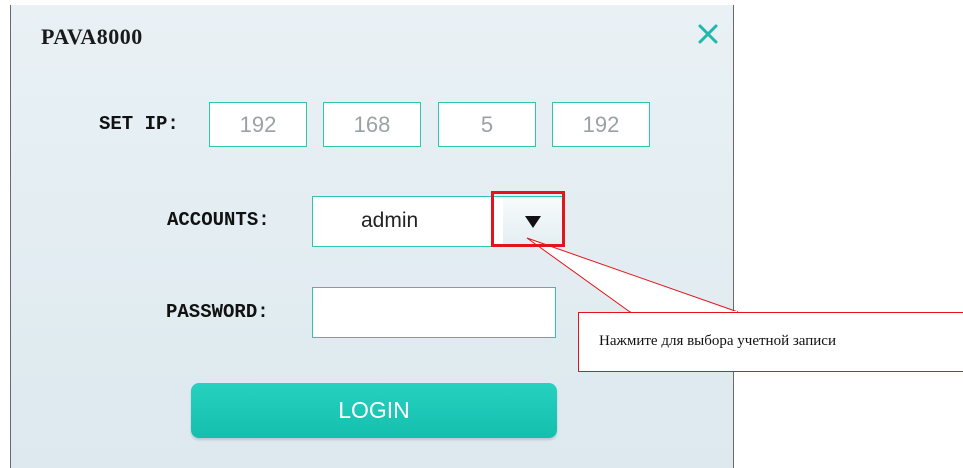 This screenshot has height=468, width=963. What do you see at coordinates (528, 219) in the screenshot?
I see `dropdown-highlight-box` at bounding box center [528, 219].